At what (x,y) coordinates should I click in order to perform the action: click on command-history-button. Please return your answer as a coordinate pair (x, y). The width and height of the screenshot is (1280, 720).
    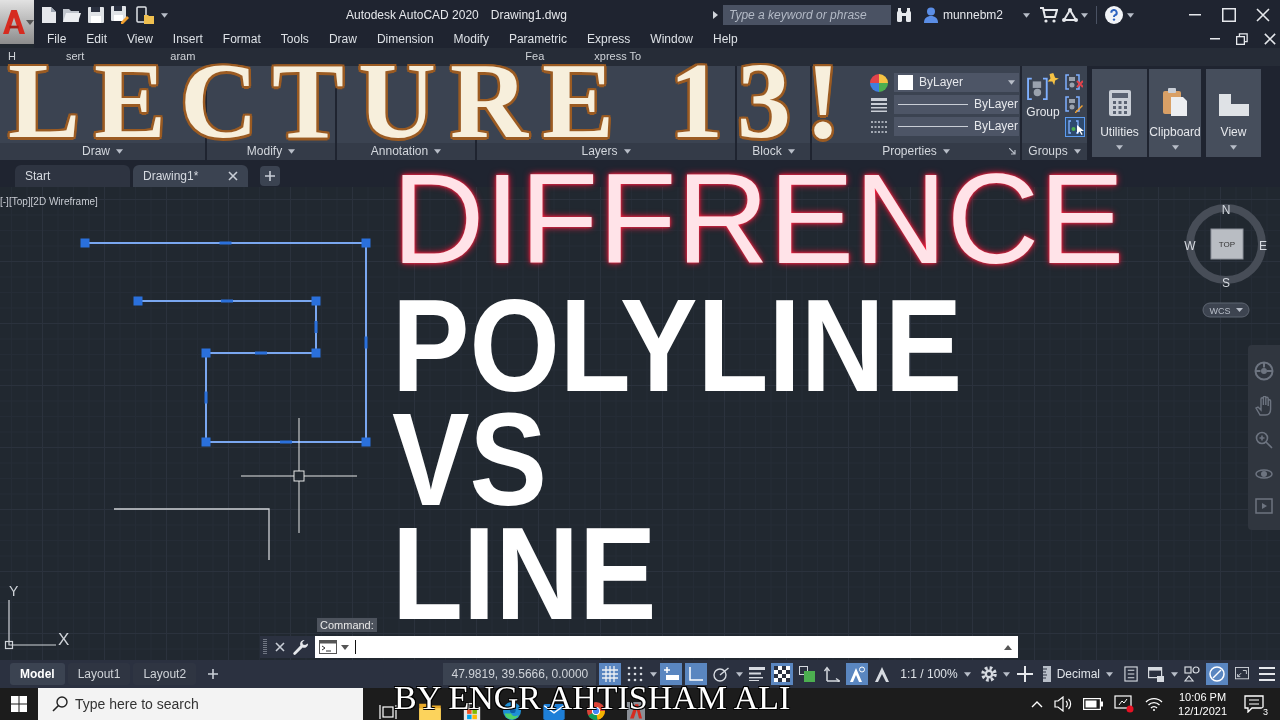
    Looking at the image, I should click on (334, 647).